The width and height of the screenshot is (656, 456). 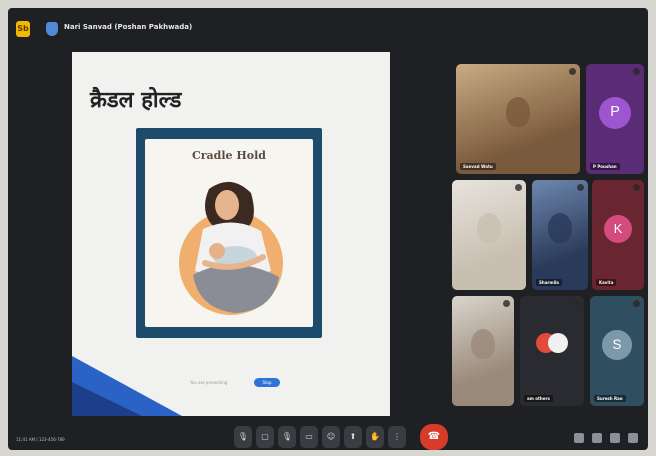 What do you see at coordinates (478, 166) in the screenshot?
I see `participant-name: Sanvad Watu` at bounding box center [478, 166].